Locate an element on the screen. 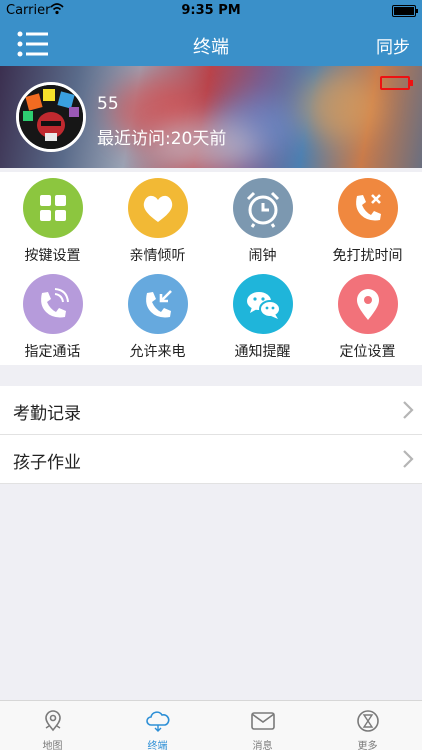  envelope-icon is located at coordinates (263, 721).